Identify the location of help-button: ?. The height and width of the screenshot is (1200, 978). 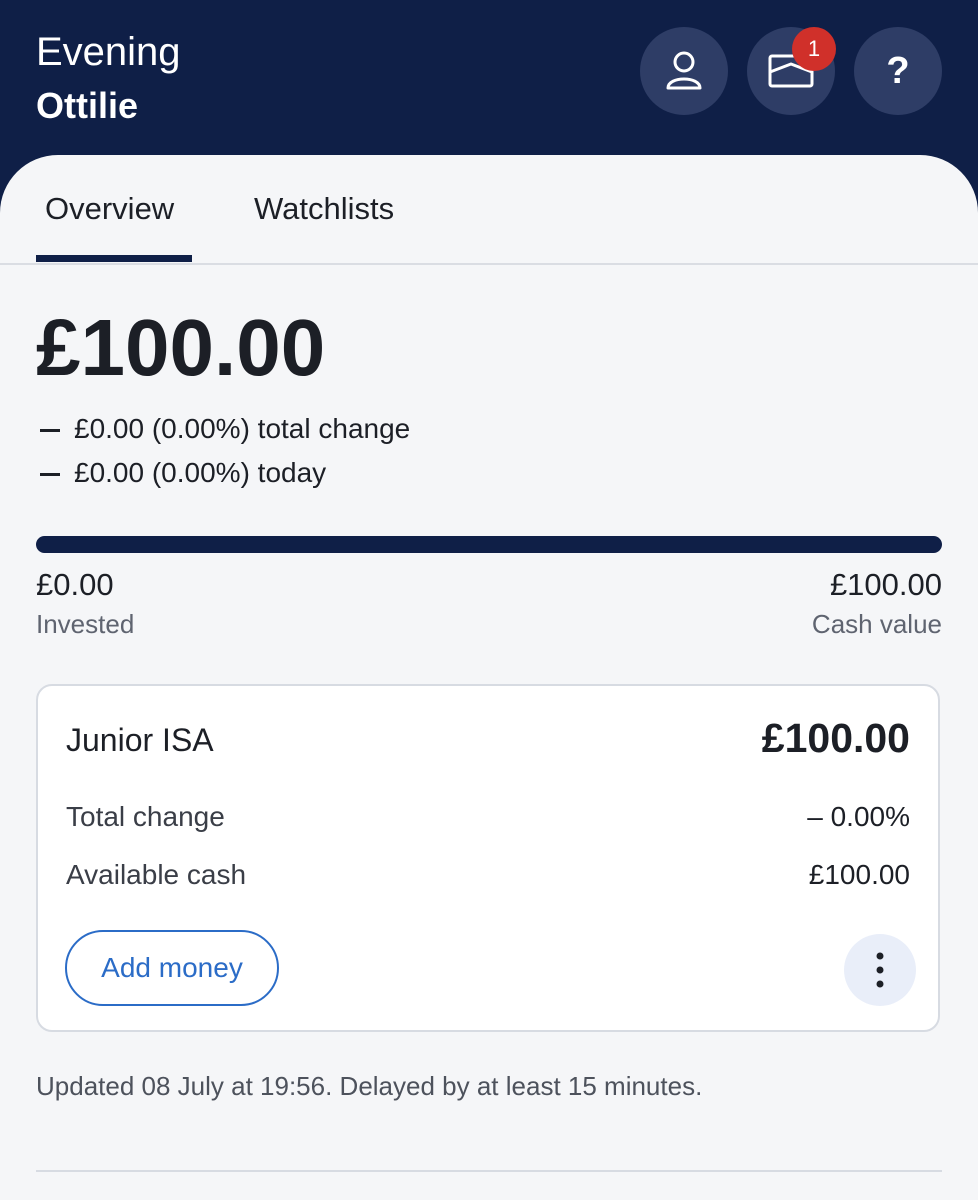
(898, 71).